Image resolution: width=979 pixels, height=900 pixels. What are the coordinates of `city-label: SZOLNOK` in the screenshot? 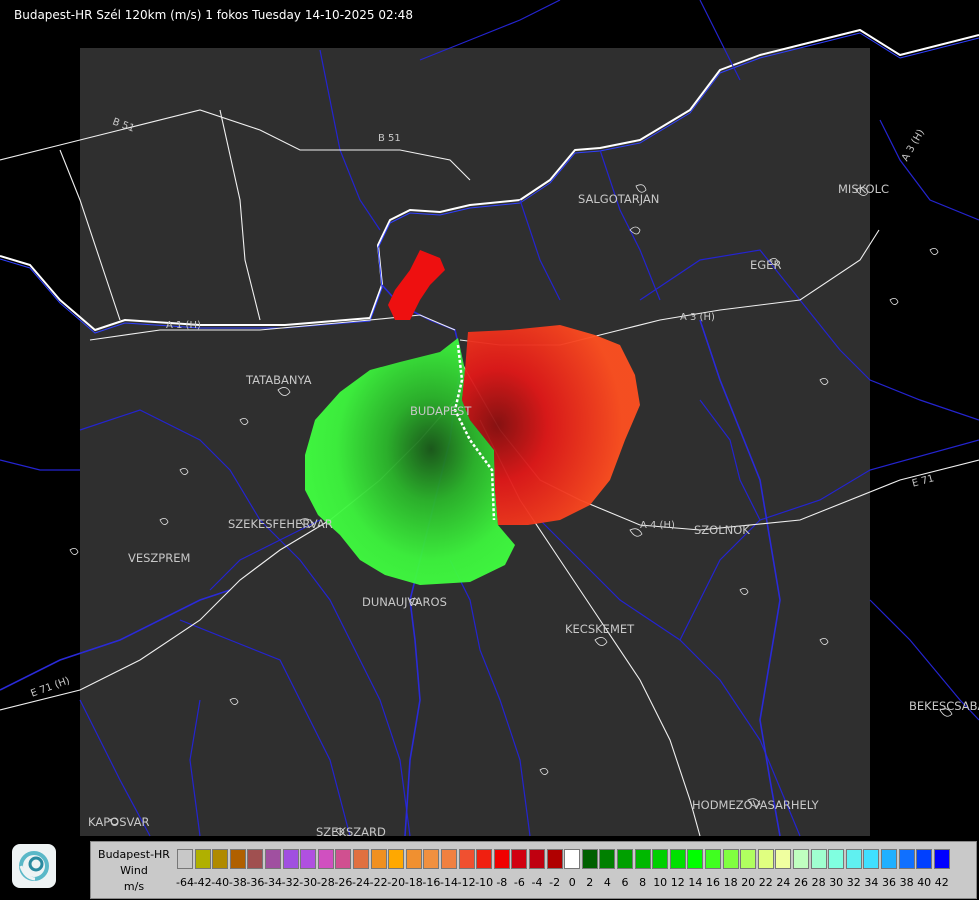 It's located at (722, 530).